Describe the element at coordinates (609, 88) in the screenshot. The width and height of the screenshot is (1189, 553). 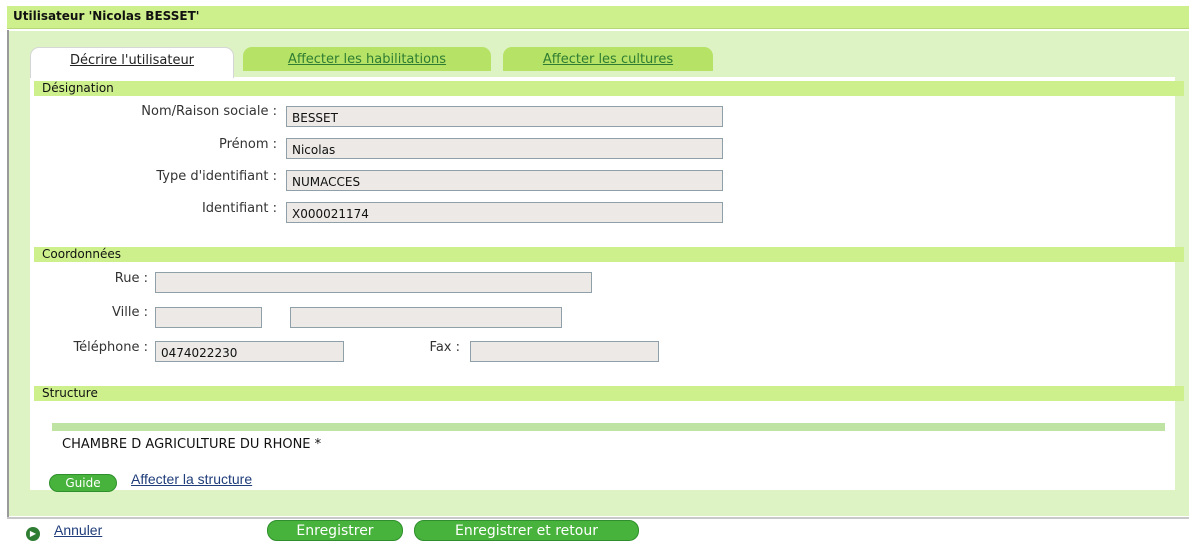
I see `section-designation-header: Désignation` at that location.